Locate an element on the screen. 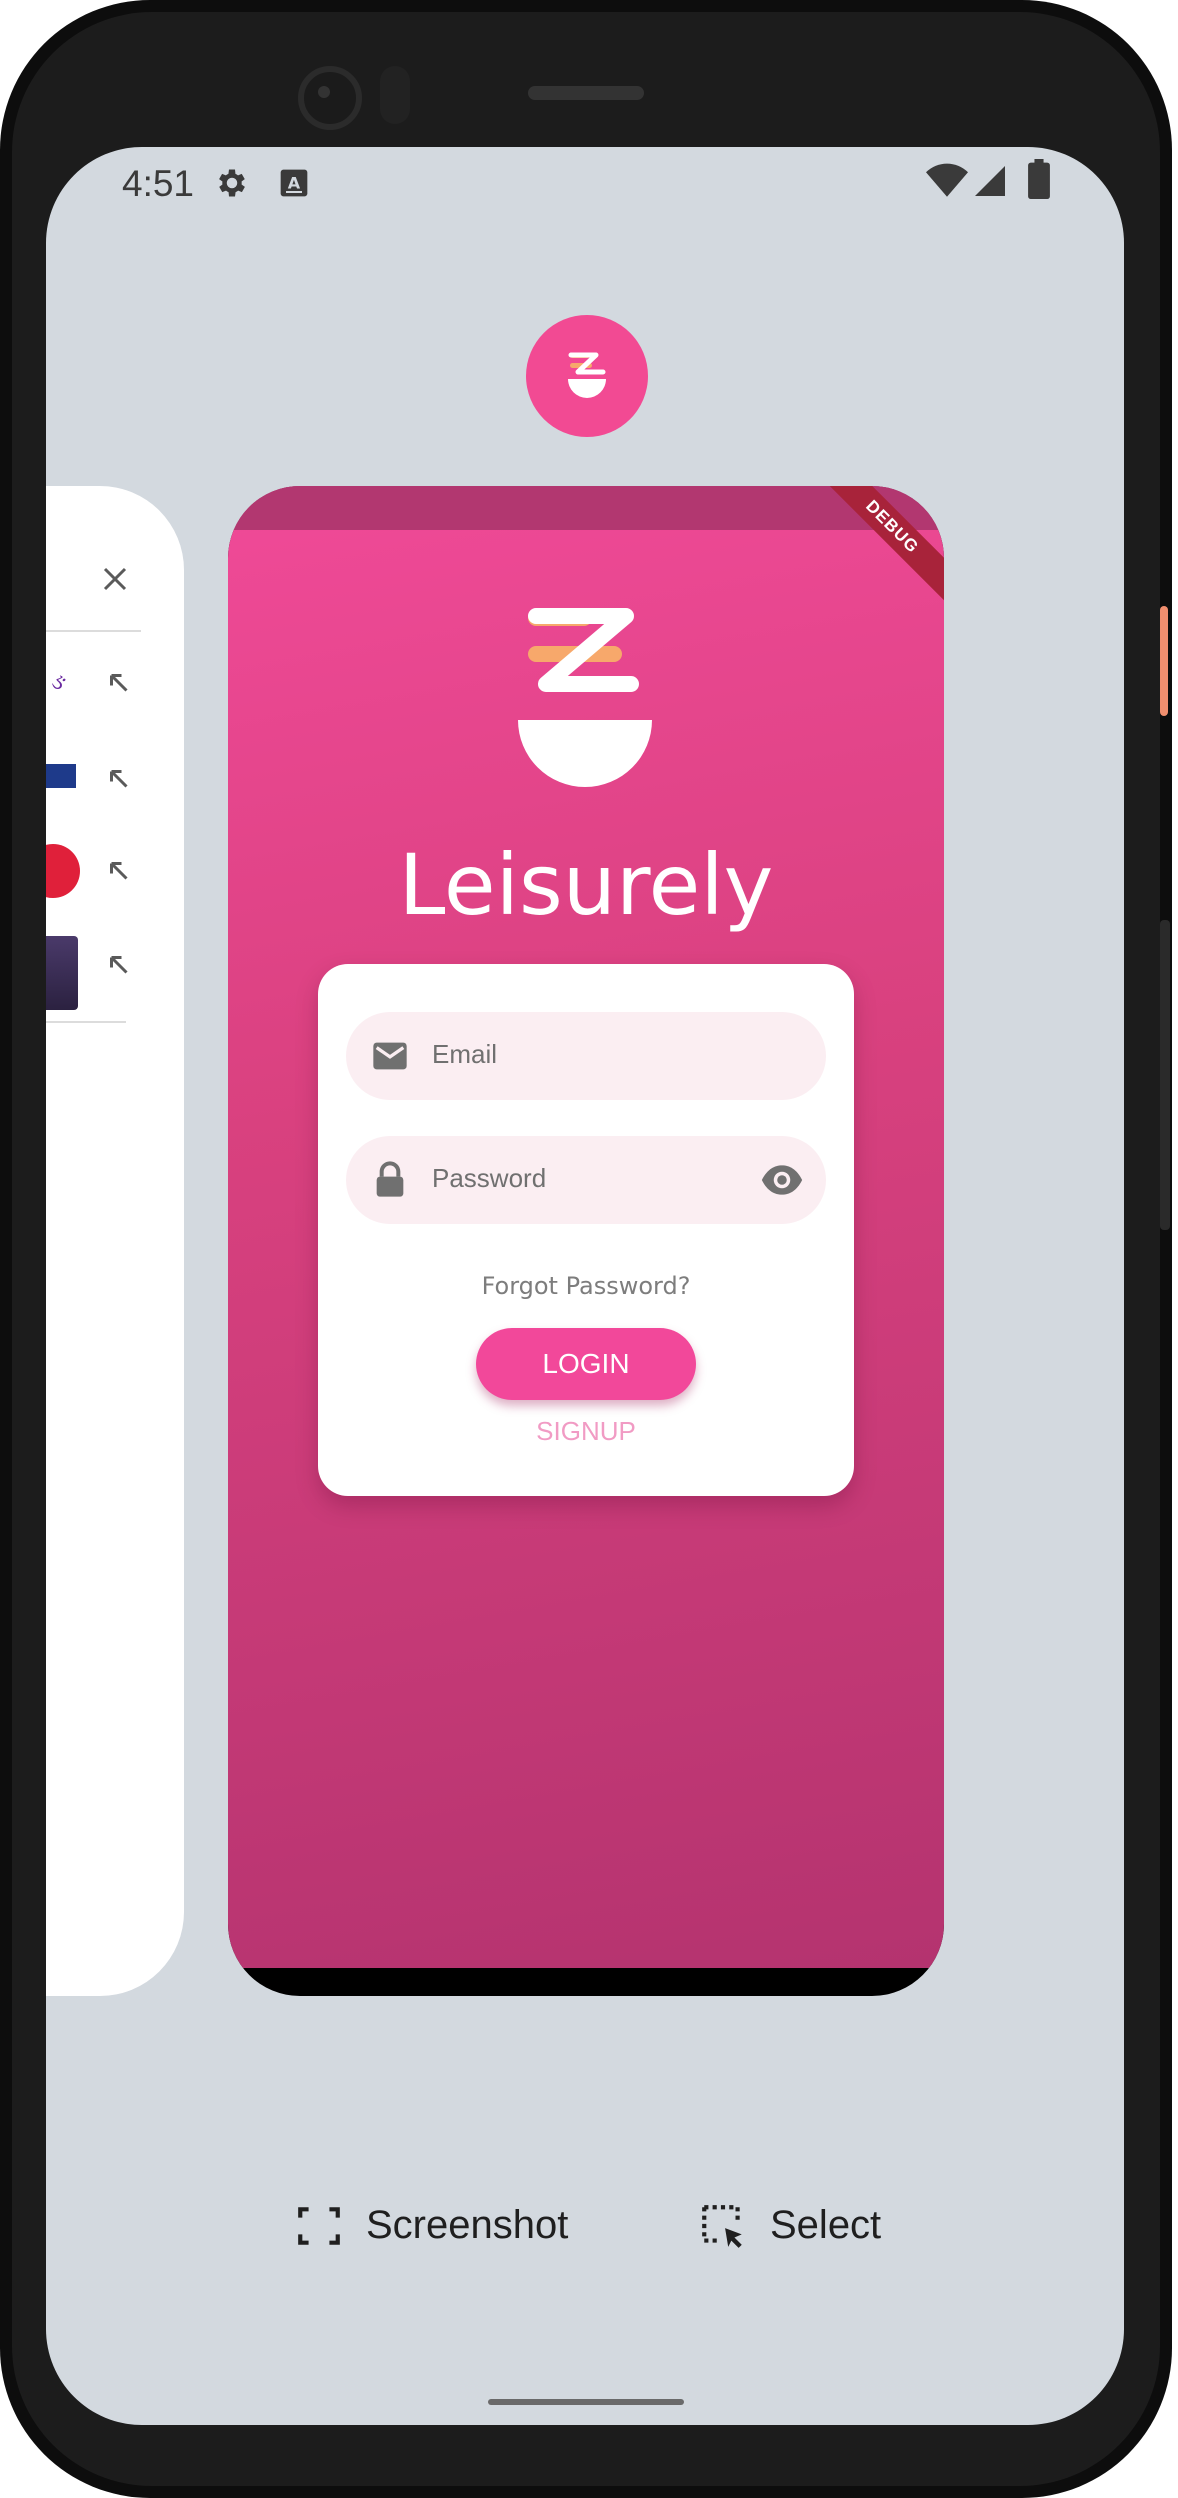 This screenshot has width=1178, height=2498. select-label: Select is located at coordinates (826, 2225).